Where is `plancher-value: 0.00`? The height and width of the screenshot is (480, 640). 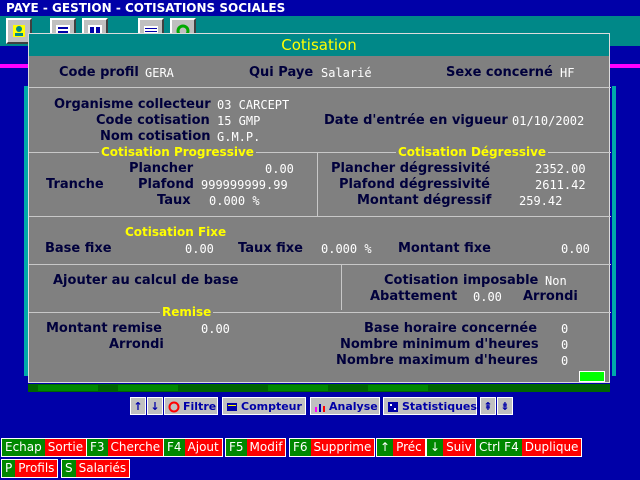
plancher-value: 0.00 is located at coordinates (279, 169).